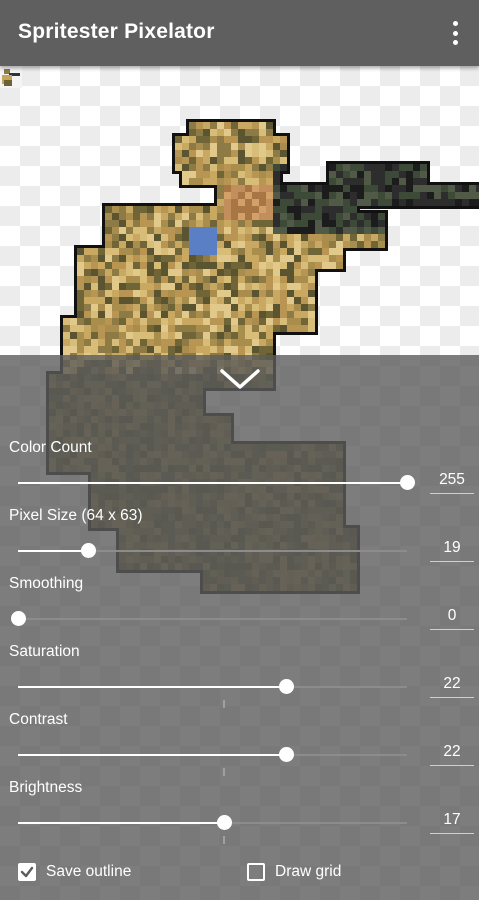 The image size is (479, 900). Describe the element at coordinates (44, 651) in the screenshot. I see `saturation-label: Saturation` at that location.